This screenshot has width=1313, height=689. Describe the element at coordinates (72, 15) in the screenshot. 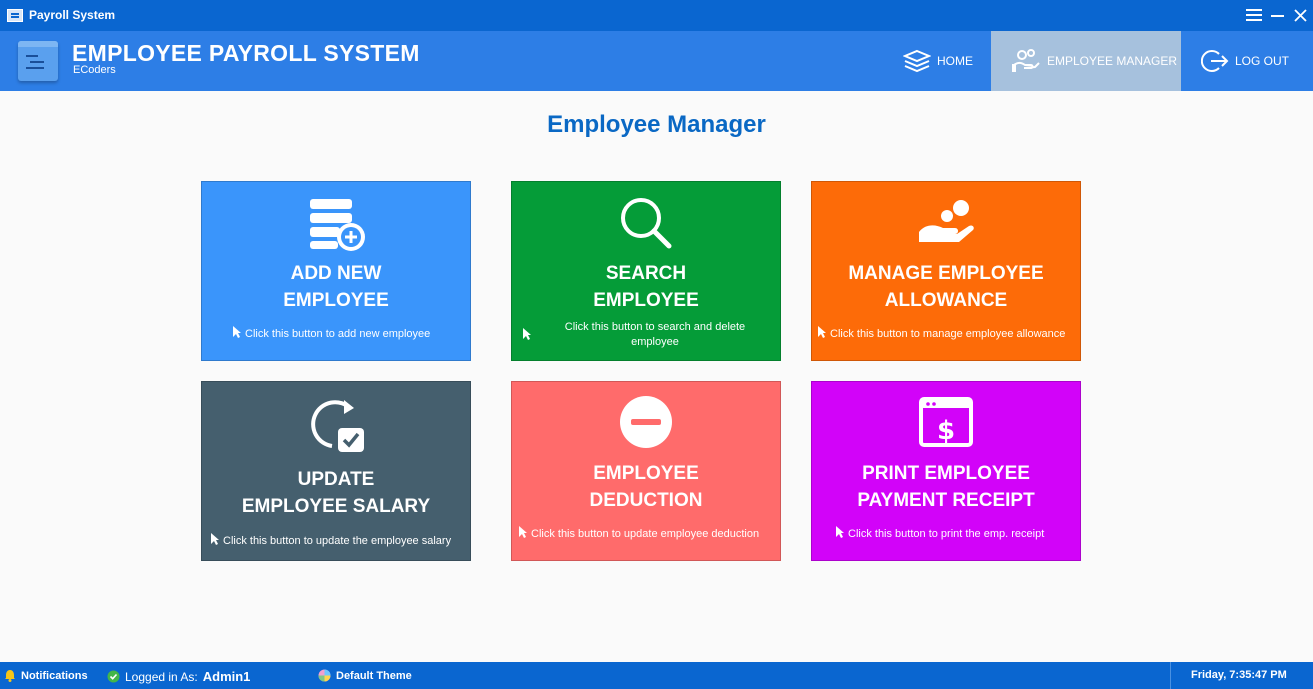

I see `window-title: Payroll System` at that location.